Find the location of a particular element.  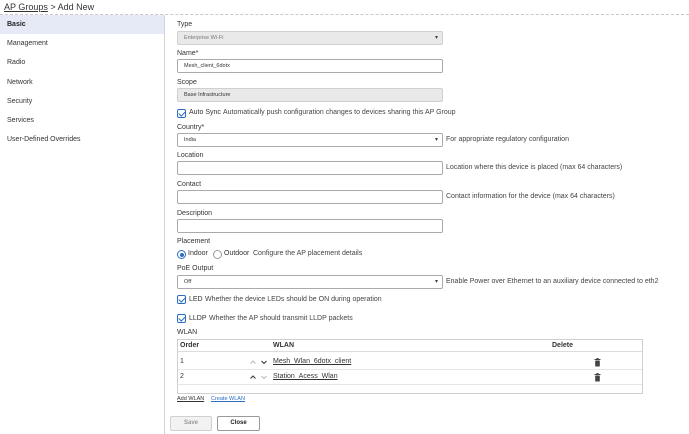

name-value: Mesh_client_6dotx is located at coordinates (207, 66).